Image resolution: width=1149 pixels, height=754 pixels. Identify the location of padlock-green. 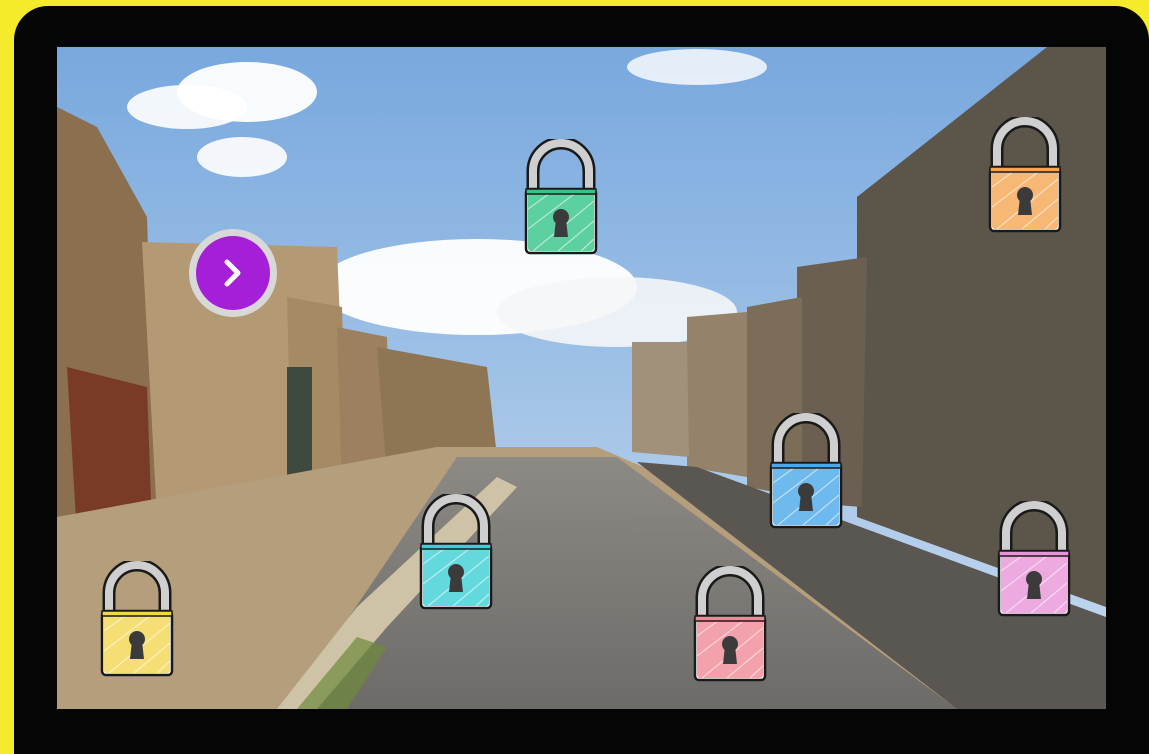
(561, 198).